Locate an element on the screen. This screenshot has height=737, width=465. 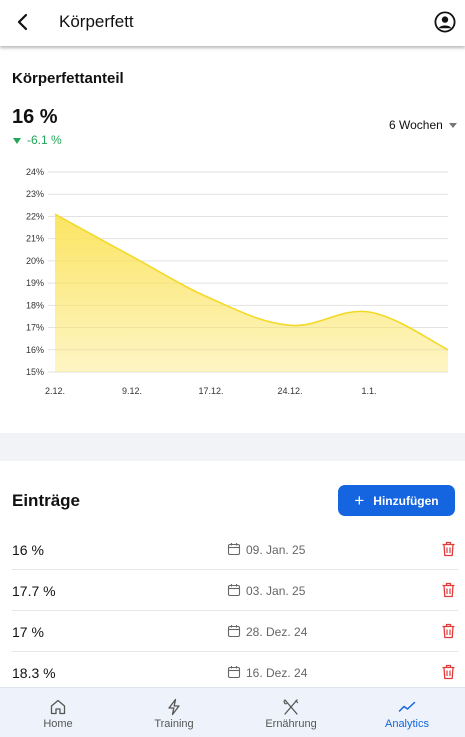
entry-date: 03. Jan. 25 is located at coordinates (276, 591).